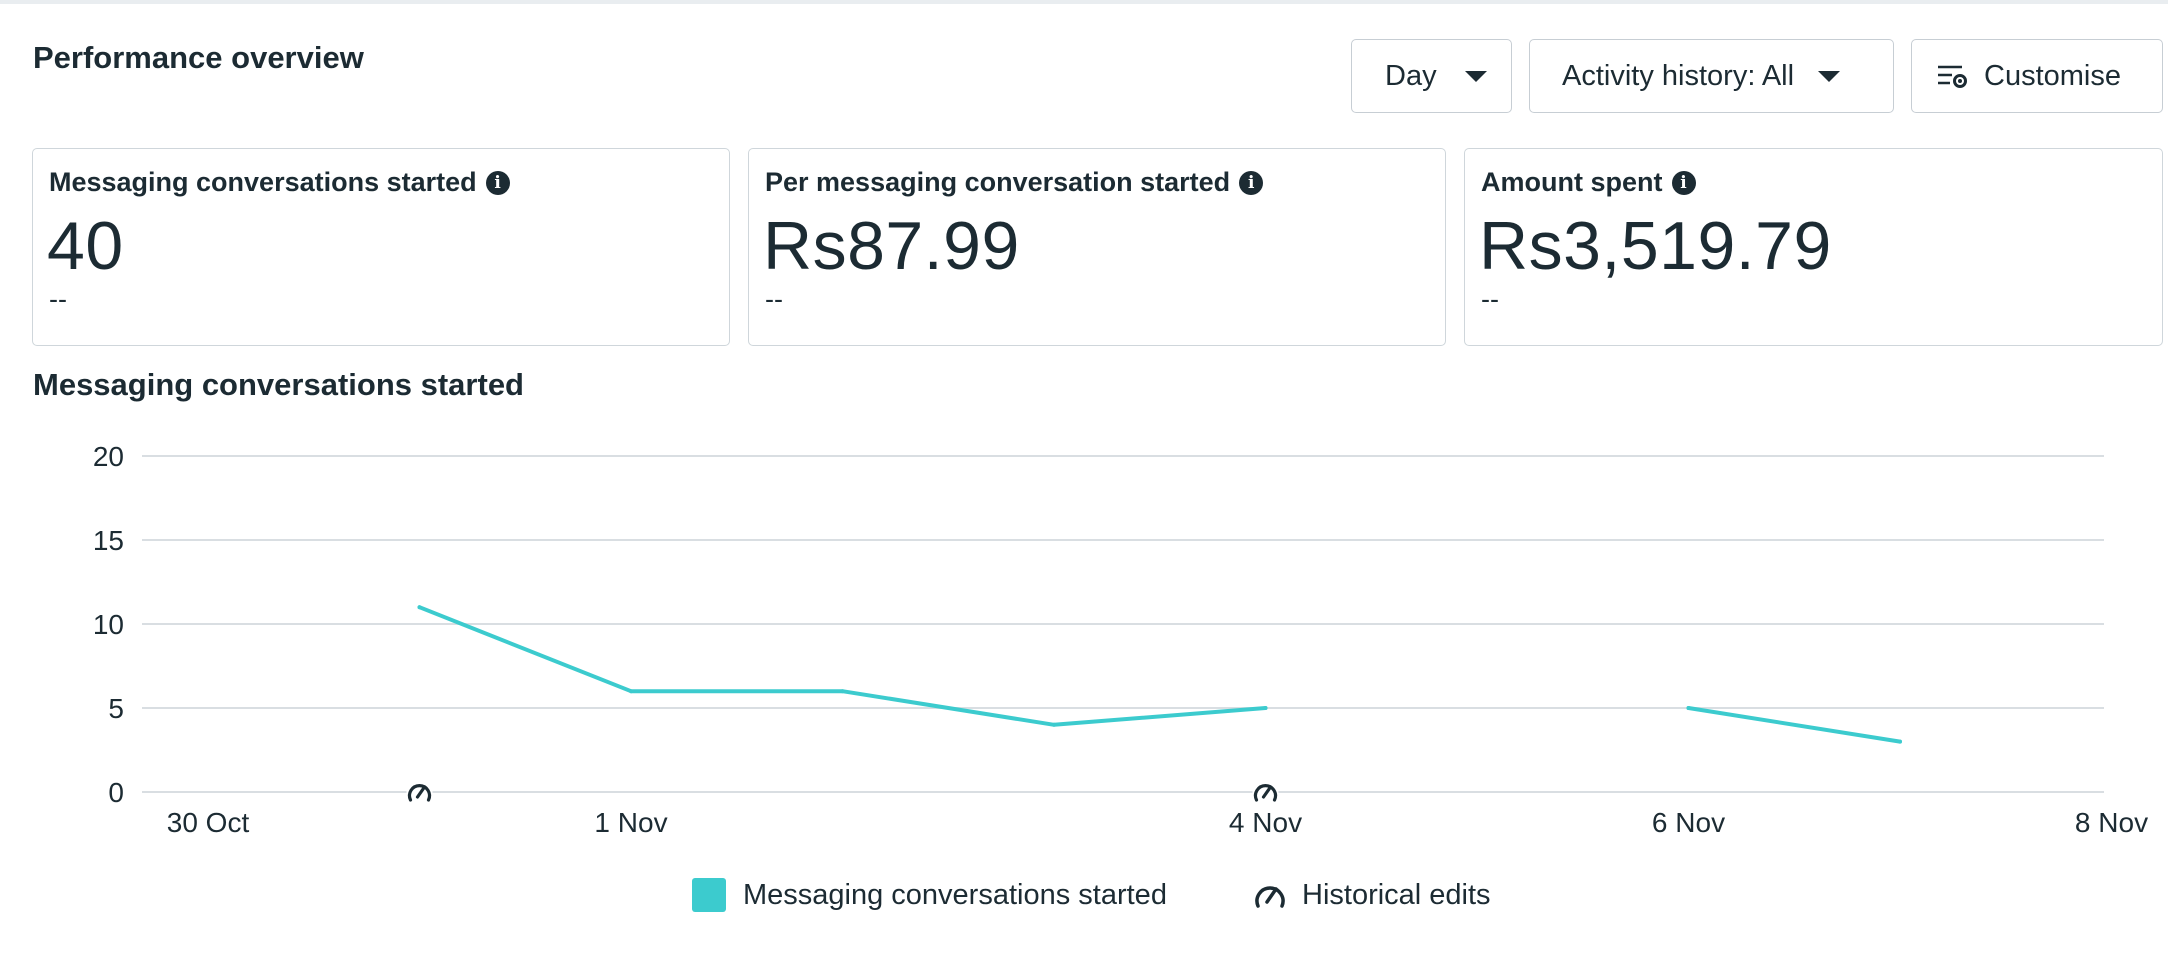 This screenshot has height=978, width=2168. Describe the element at coordinates (2111, 822) in the screenshot. I see `x-tick-label: 8 Nov` at that location.